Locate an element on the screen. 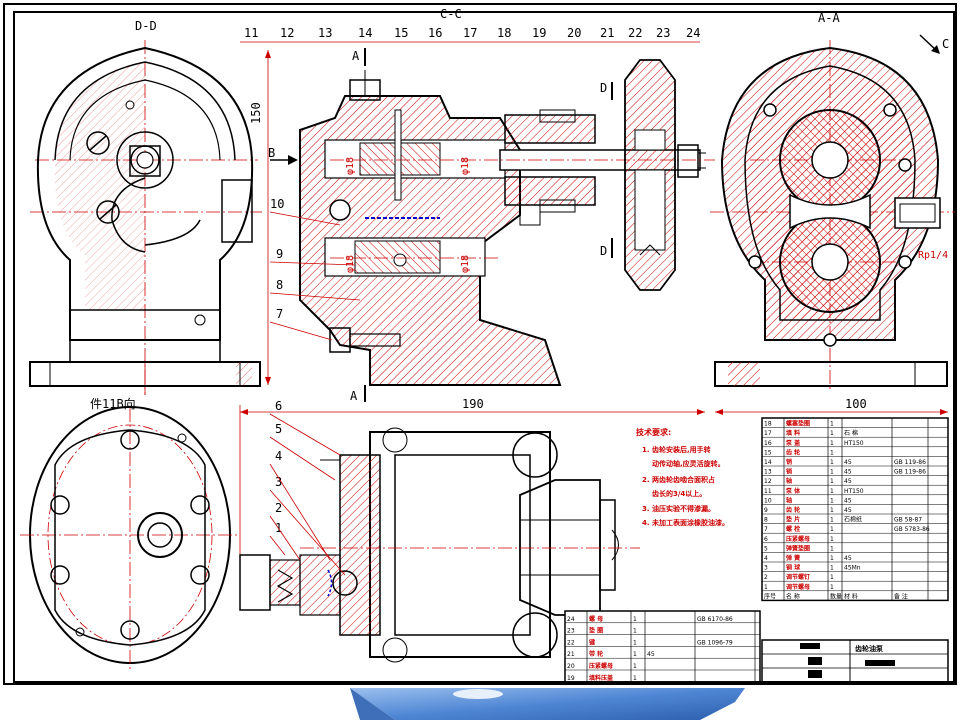  dim-100: 100 is located at coordinates (856, 404).